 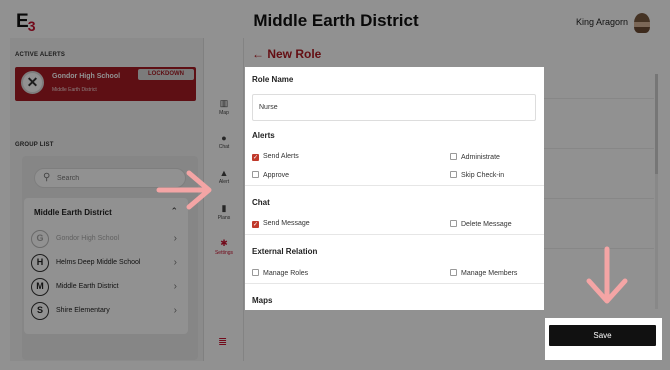 I want to click on lockdown-icon: ✕, so click(x=32, y=82).